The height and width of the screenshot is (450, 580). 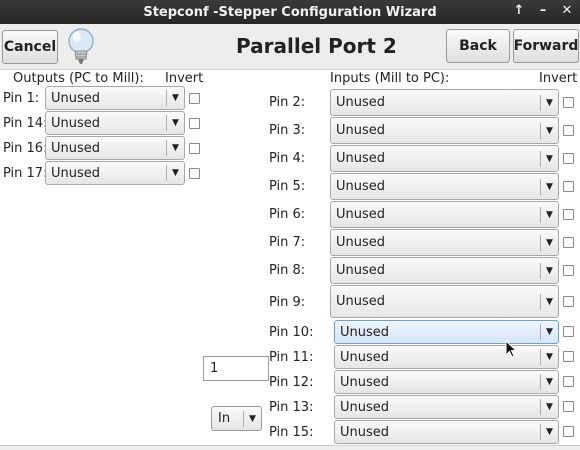 What do you see at coordinates (291, 332) in the screenshot?
I see `input-pin-label: Pin 10:` at bounding box center [291, 332].